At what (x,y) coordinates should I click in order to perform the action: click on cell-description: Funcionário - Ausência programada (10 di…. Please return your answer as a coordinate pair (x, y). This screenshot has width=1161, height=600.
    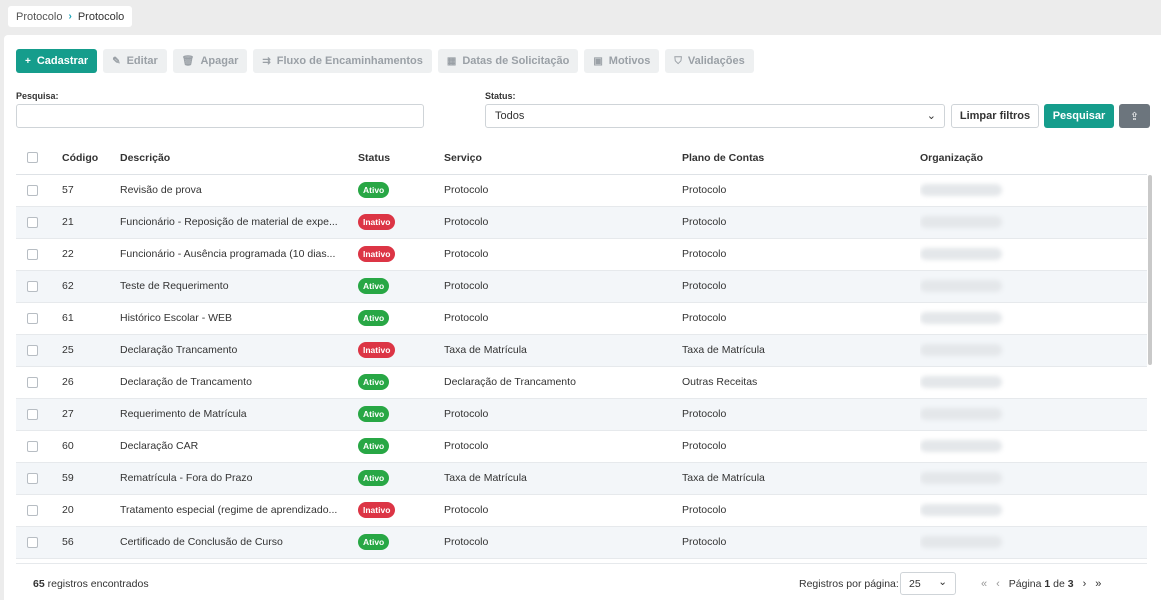
    Looking at the image, I should click on (239, 254).